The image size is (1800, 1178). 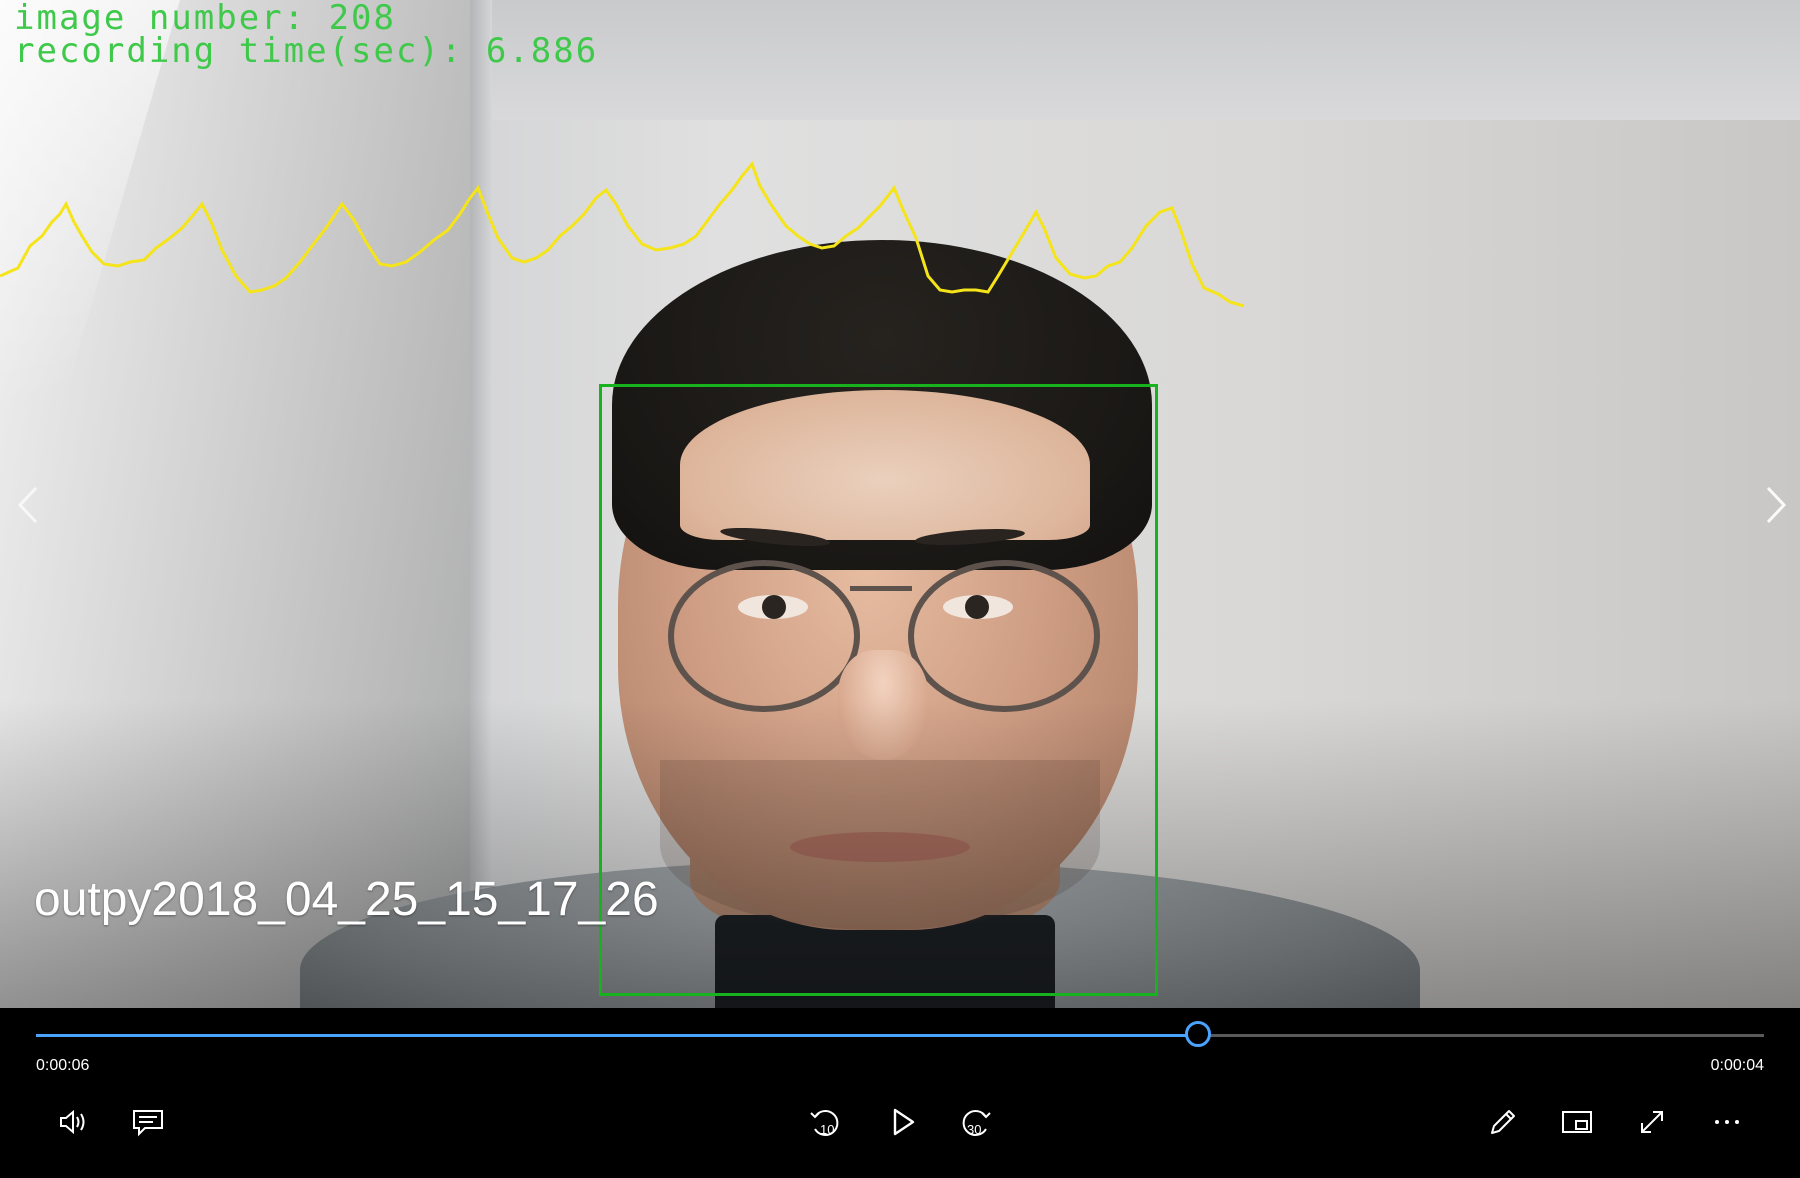 I want to click on captions-button, so click(x=148, y=1122).